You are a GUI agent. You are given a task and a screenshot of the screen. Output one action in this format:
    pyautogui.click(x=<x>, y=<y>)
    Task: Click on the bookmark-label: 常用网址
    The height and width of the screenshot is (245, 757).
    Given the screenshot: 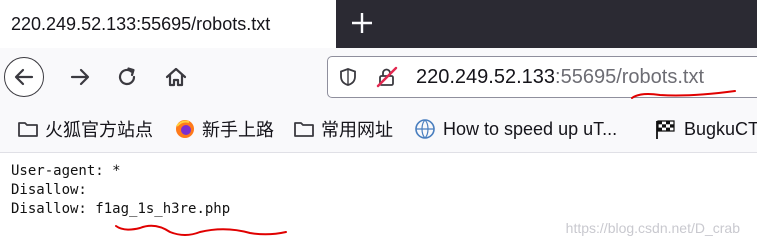 What is the action you would take?
    pyautogui.click(x=357, y=130)
    